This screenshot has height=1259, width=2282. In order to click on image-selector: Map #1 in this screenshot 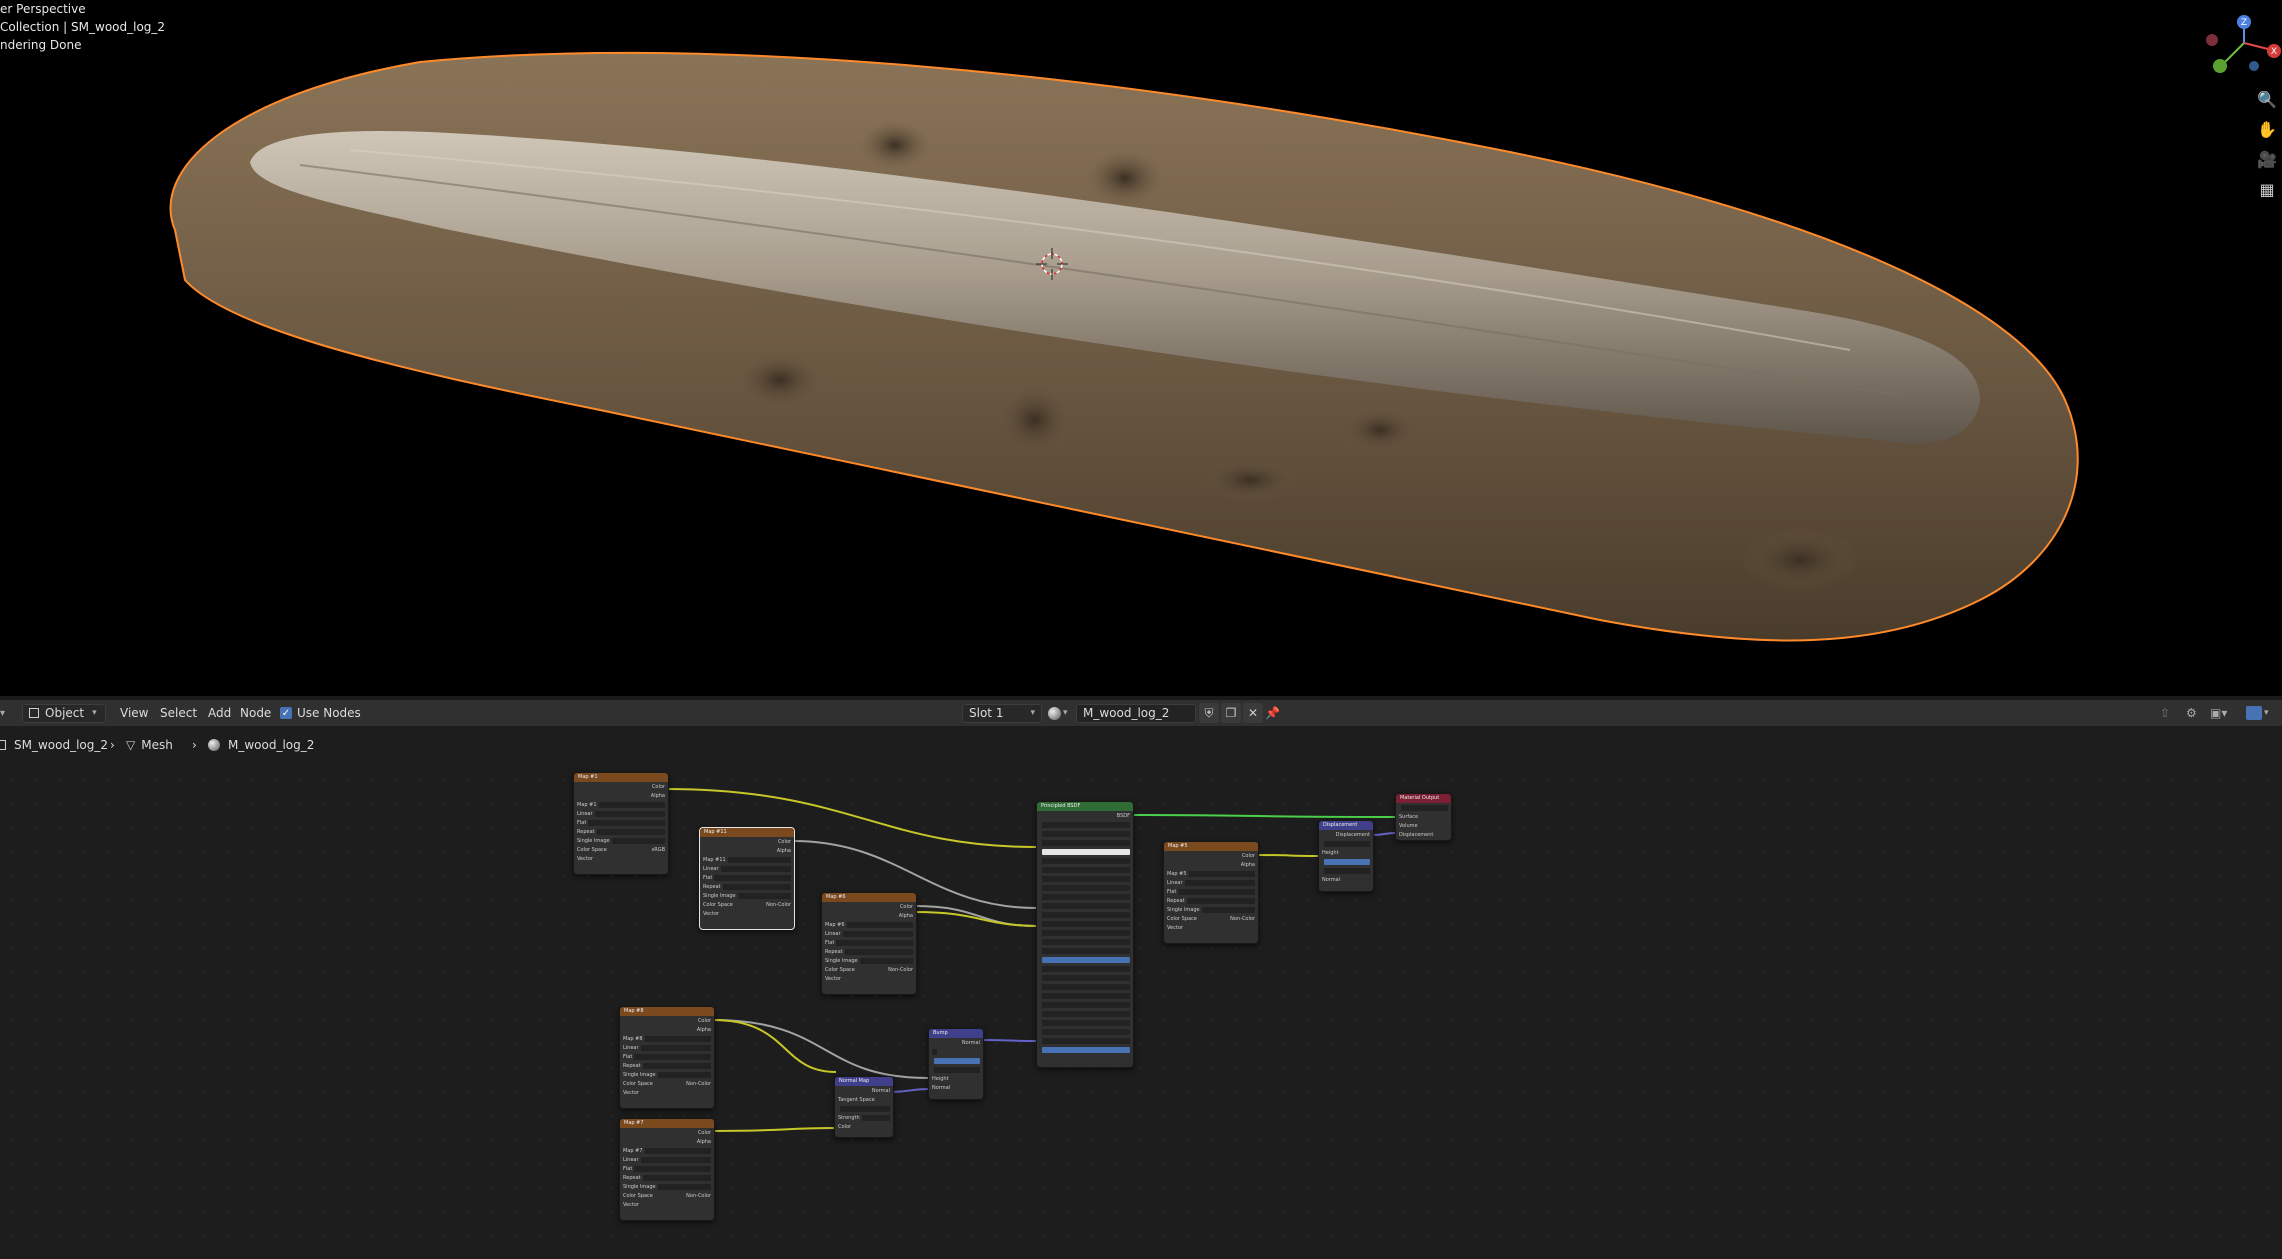, I will do `click(621, 804)`.